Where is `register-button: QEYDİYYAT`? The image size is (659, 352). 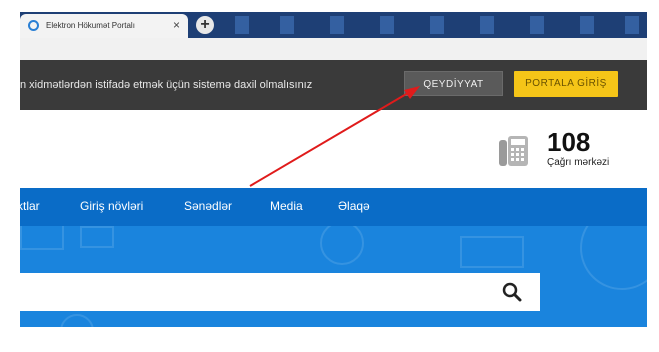
register-button: QEYDİYYAT is located at coordinates (453, 83).